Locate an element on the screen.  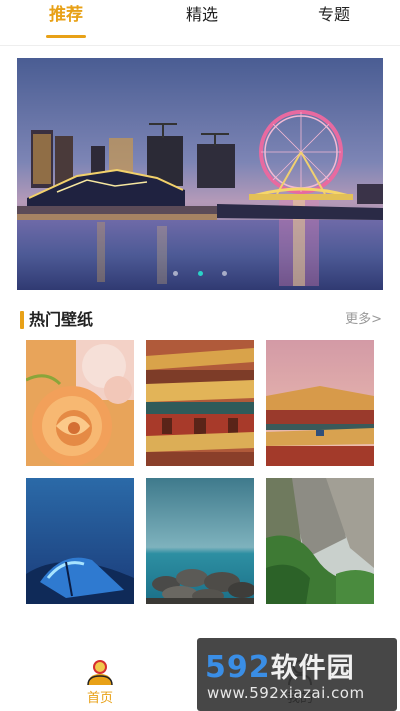
more-link: 更多> is located at coordinates (363, 320).